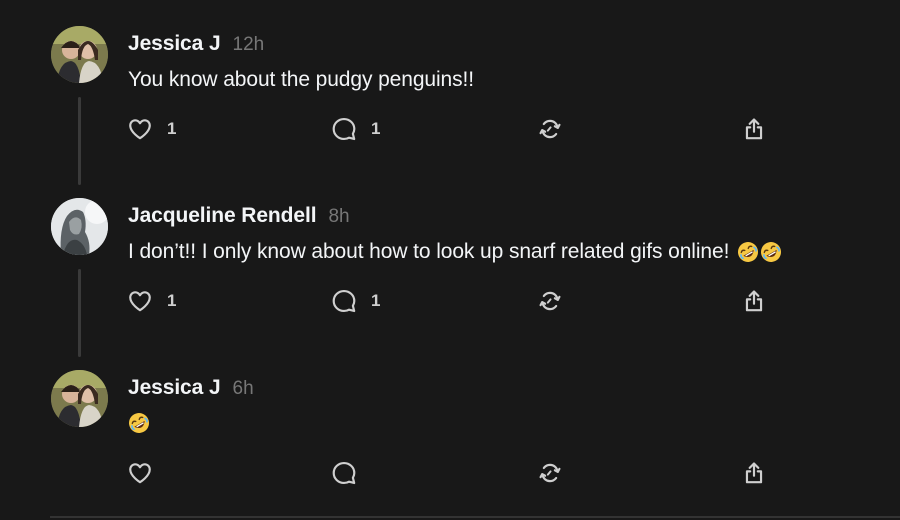 This screenshot has height=520, width=900. I want to click on reply-button, so click(344, 473).